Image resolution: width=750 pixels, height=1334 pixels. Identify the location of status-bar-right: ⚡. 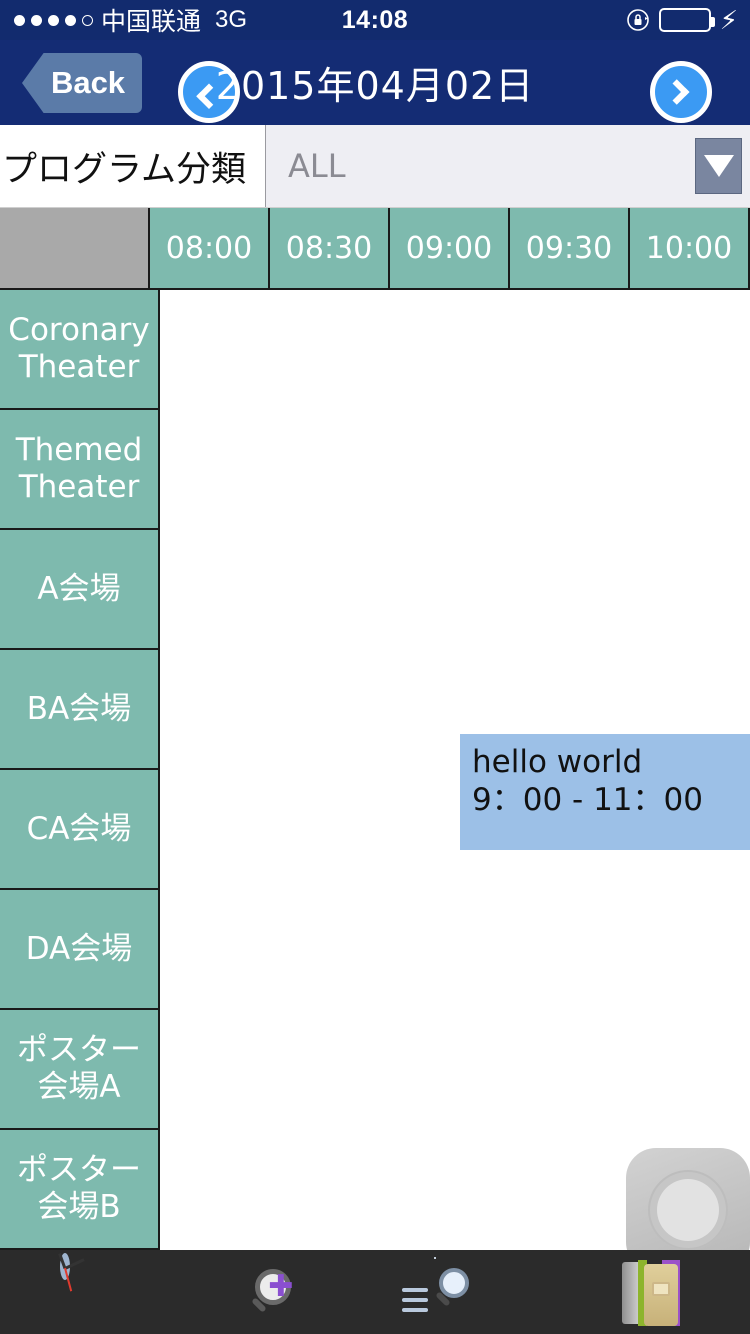
(682, 20).